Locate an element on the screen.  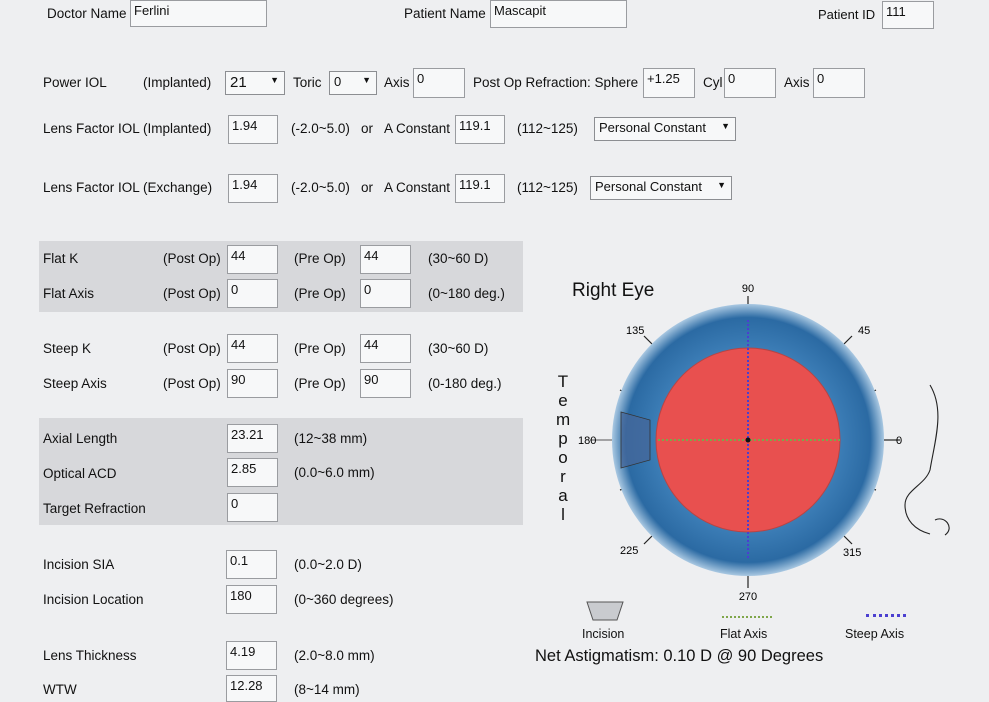
target-refraction-label: Target Refraction is located at coordinates (94, 508).